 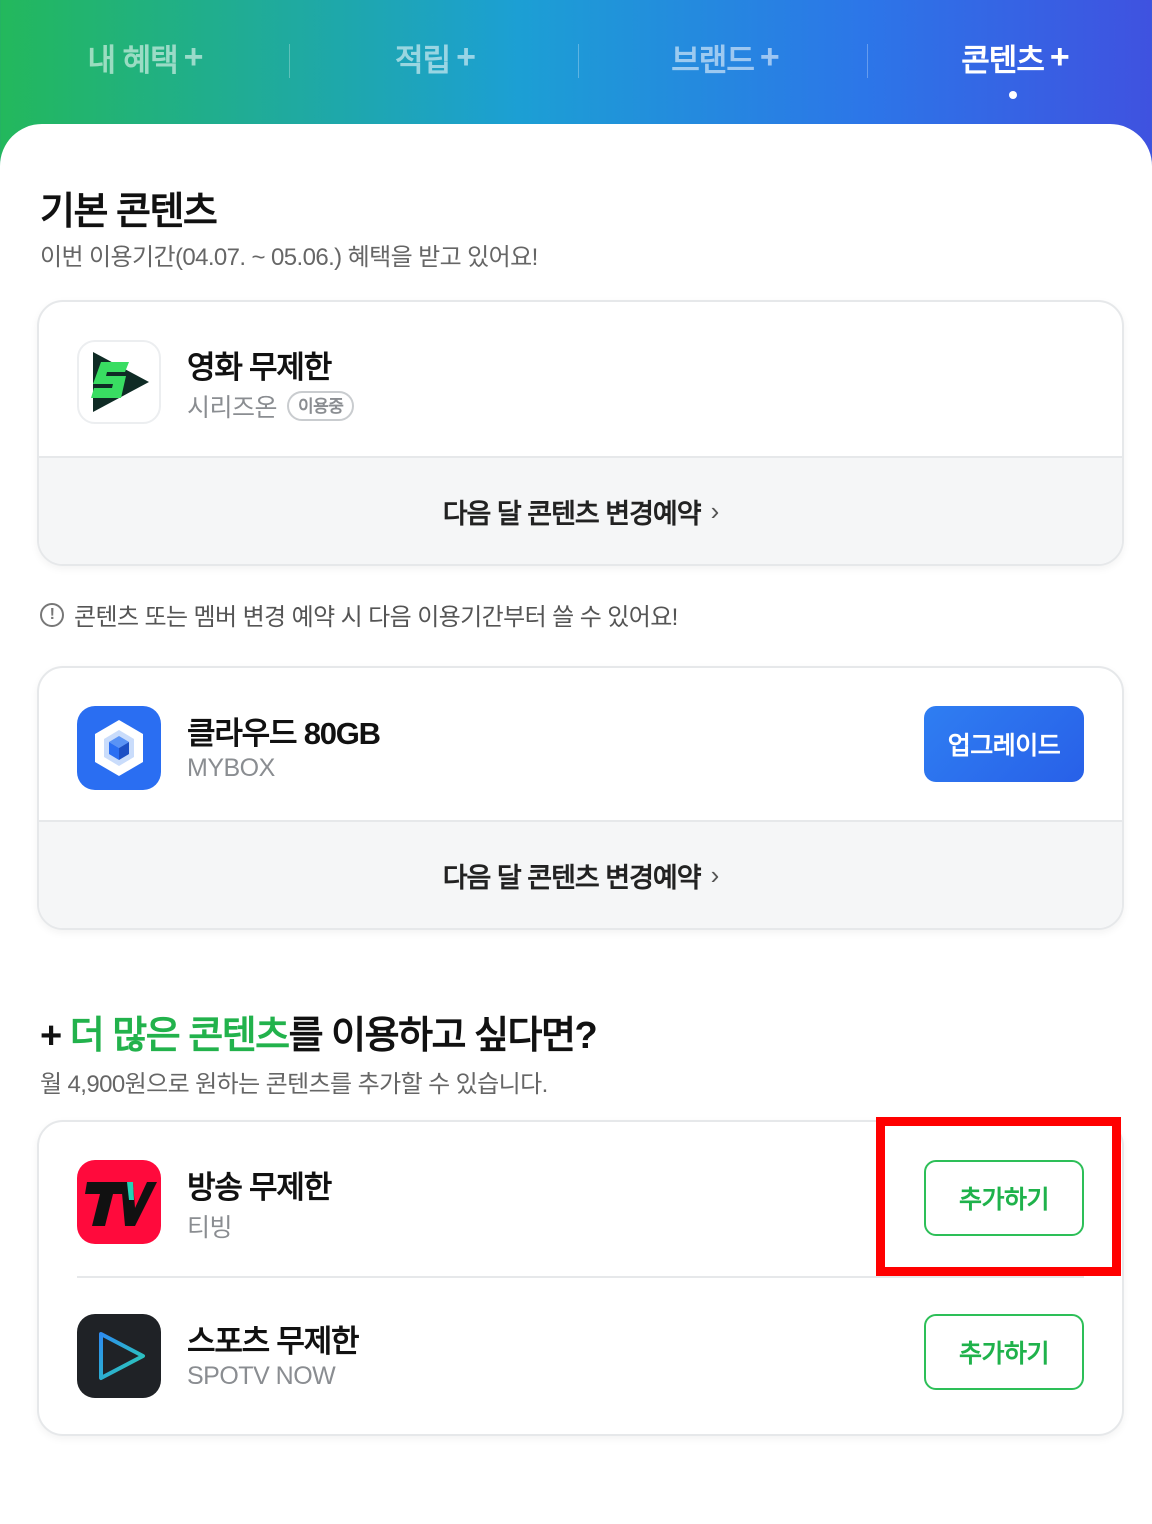 What do you see at coordinates (232, 408) in the screenshot?
I see `provider-name: 시리즈온` at bounding box center [232, 408].